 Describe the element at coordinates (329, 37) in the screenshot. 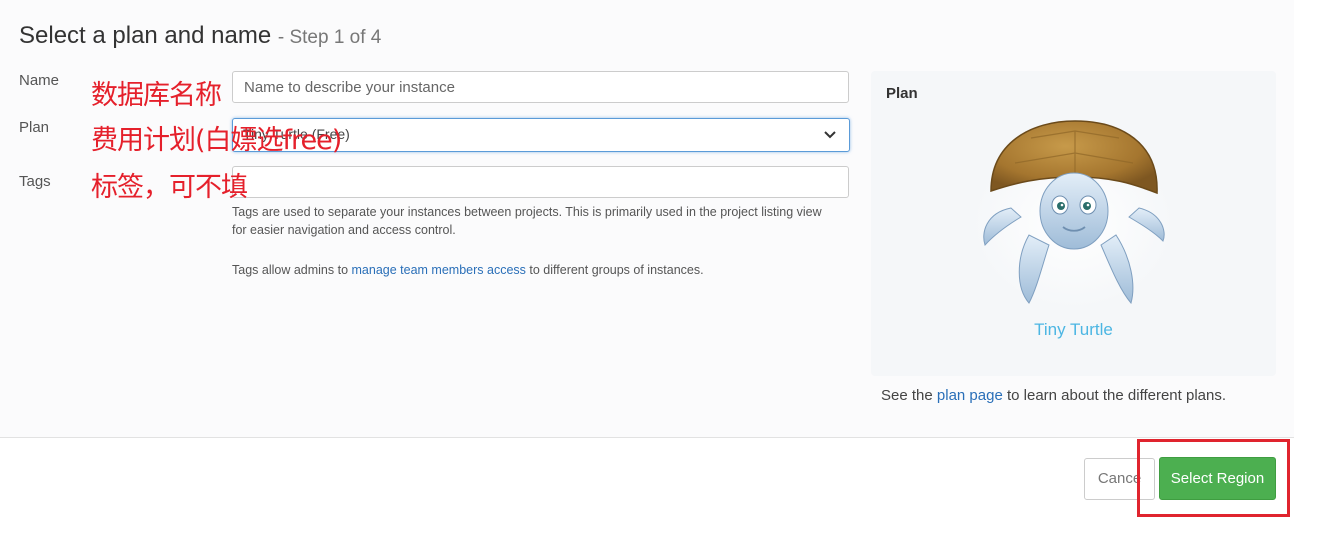

I see `step-indicator: - Step 1 of 4` at that location.